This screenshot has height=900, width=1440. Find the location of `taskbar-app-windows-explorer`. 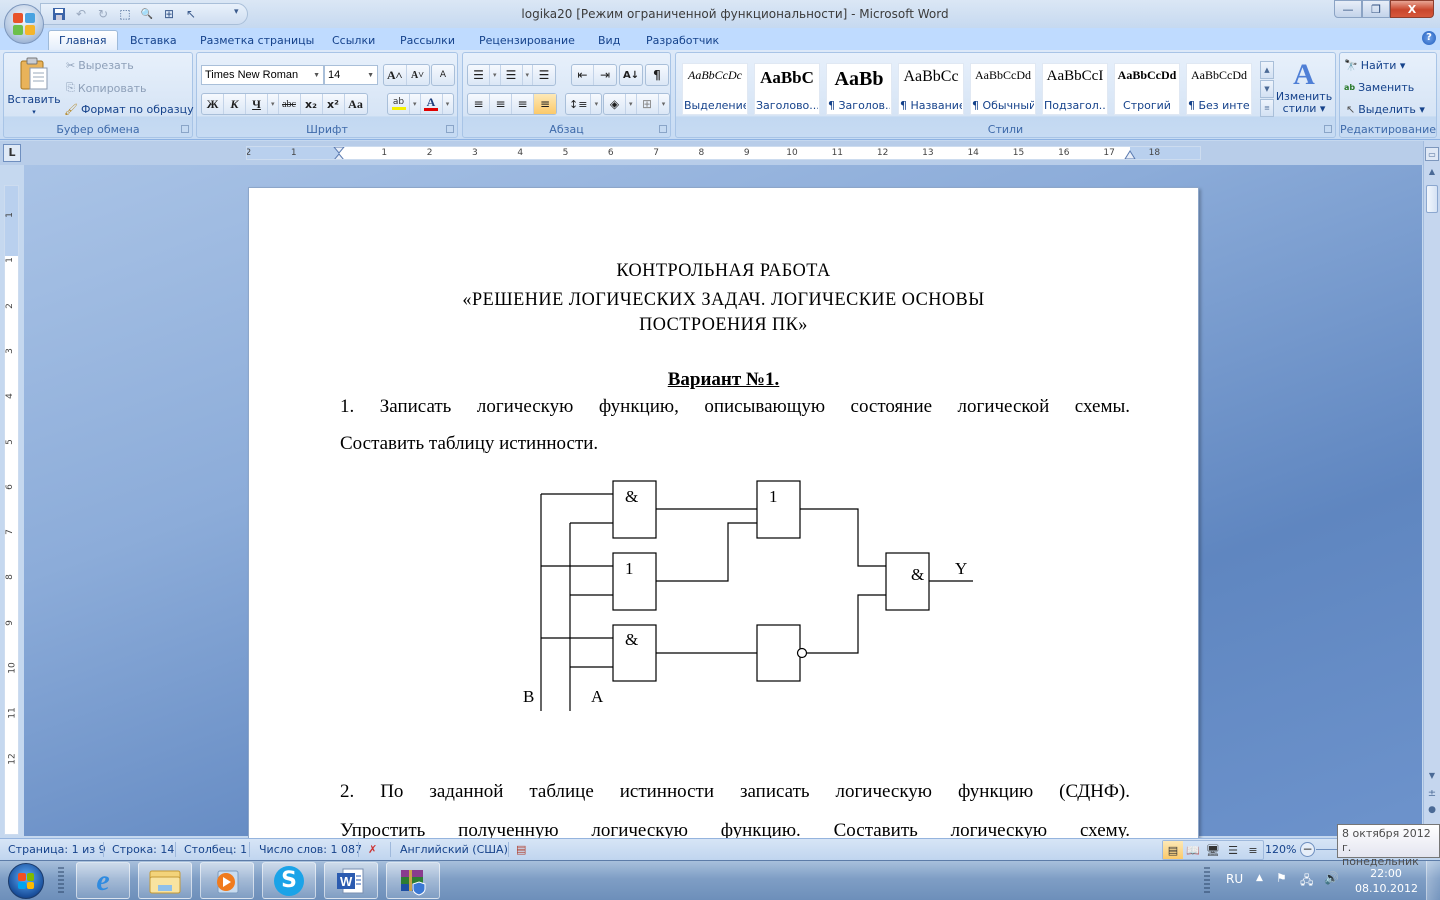

taskbar-app-windows-explorer is located at coordinates (165, 880).